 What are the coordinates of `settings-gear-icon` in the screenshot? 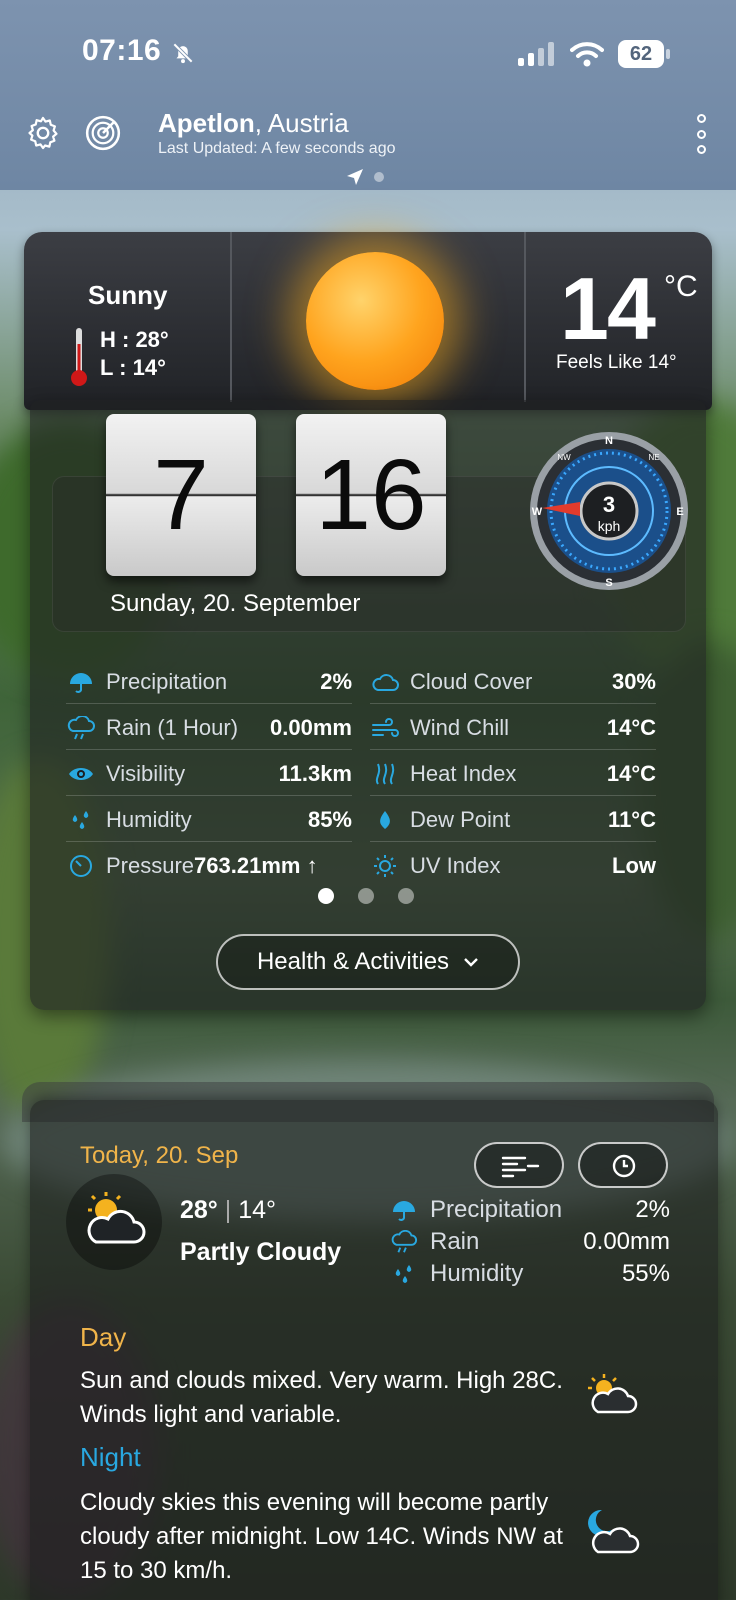 It's located at (43, 133).